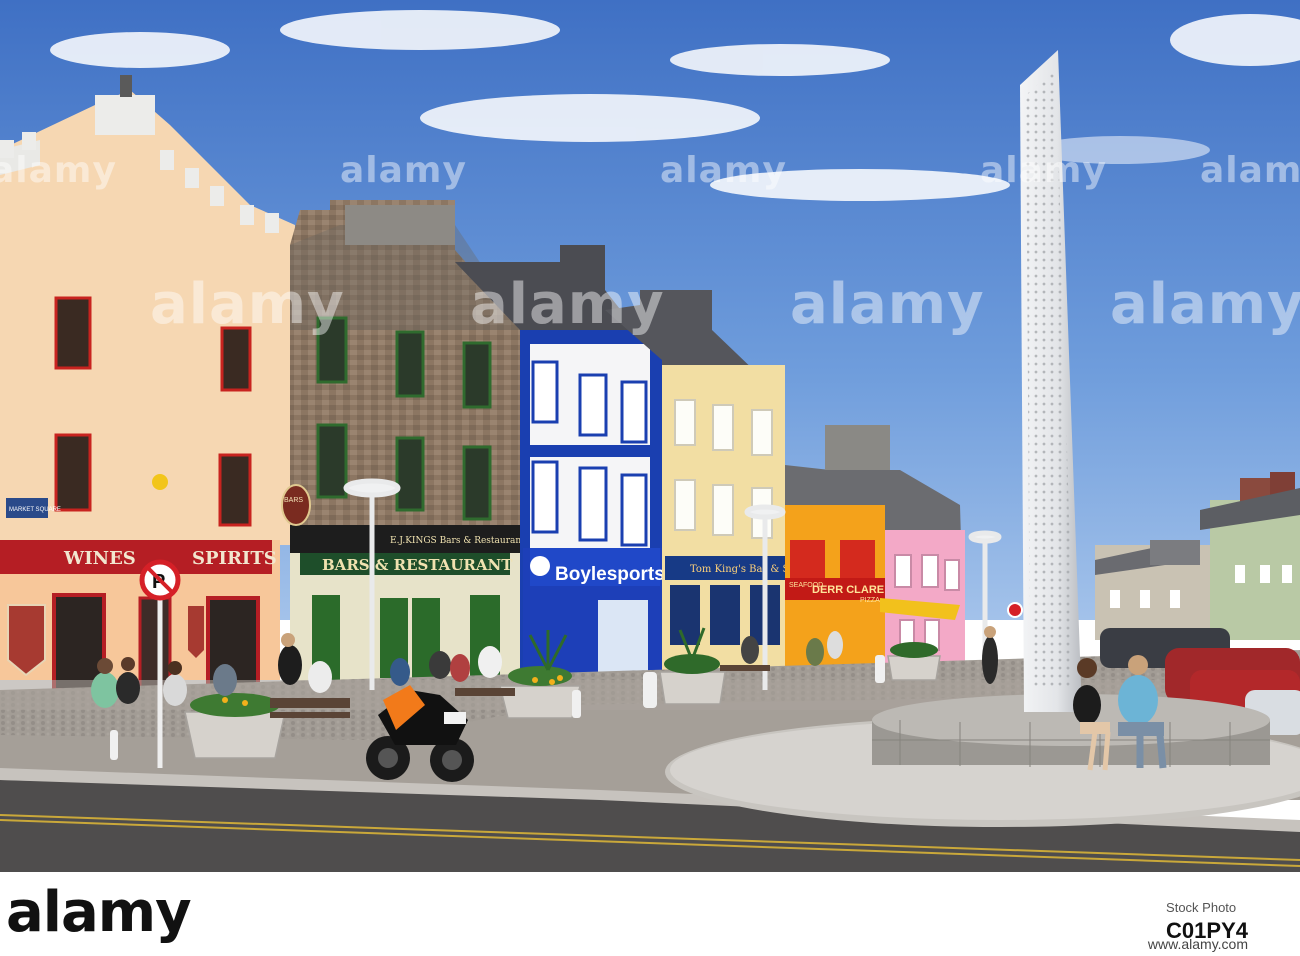 The image size is (1300, 956). Describe the element at coordinates (806, 585) in the screenshot. I see `sign-seafood: SEAFOOD` at that location.